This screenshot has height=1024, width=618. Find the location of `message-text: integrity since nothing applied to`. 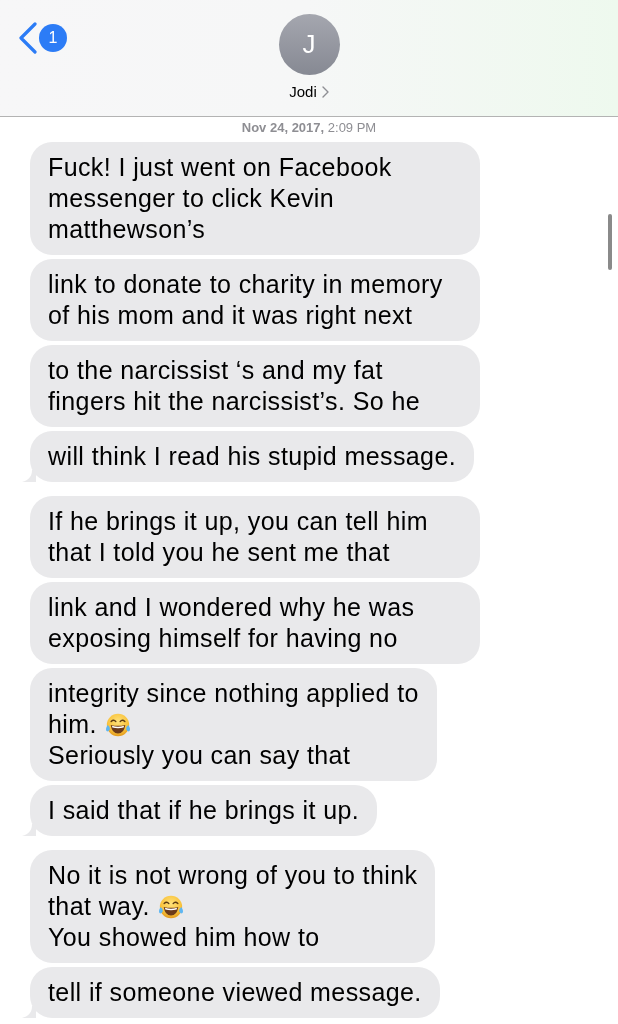

message-text: integrity since nothing applied to is located at coordinates (233, 693).